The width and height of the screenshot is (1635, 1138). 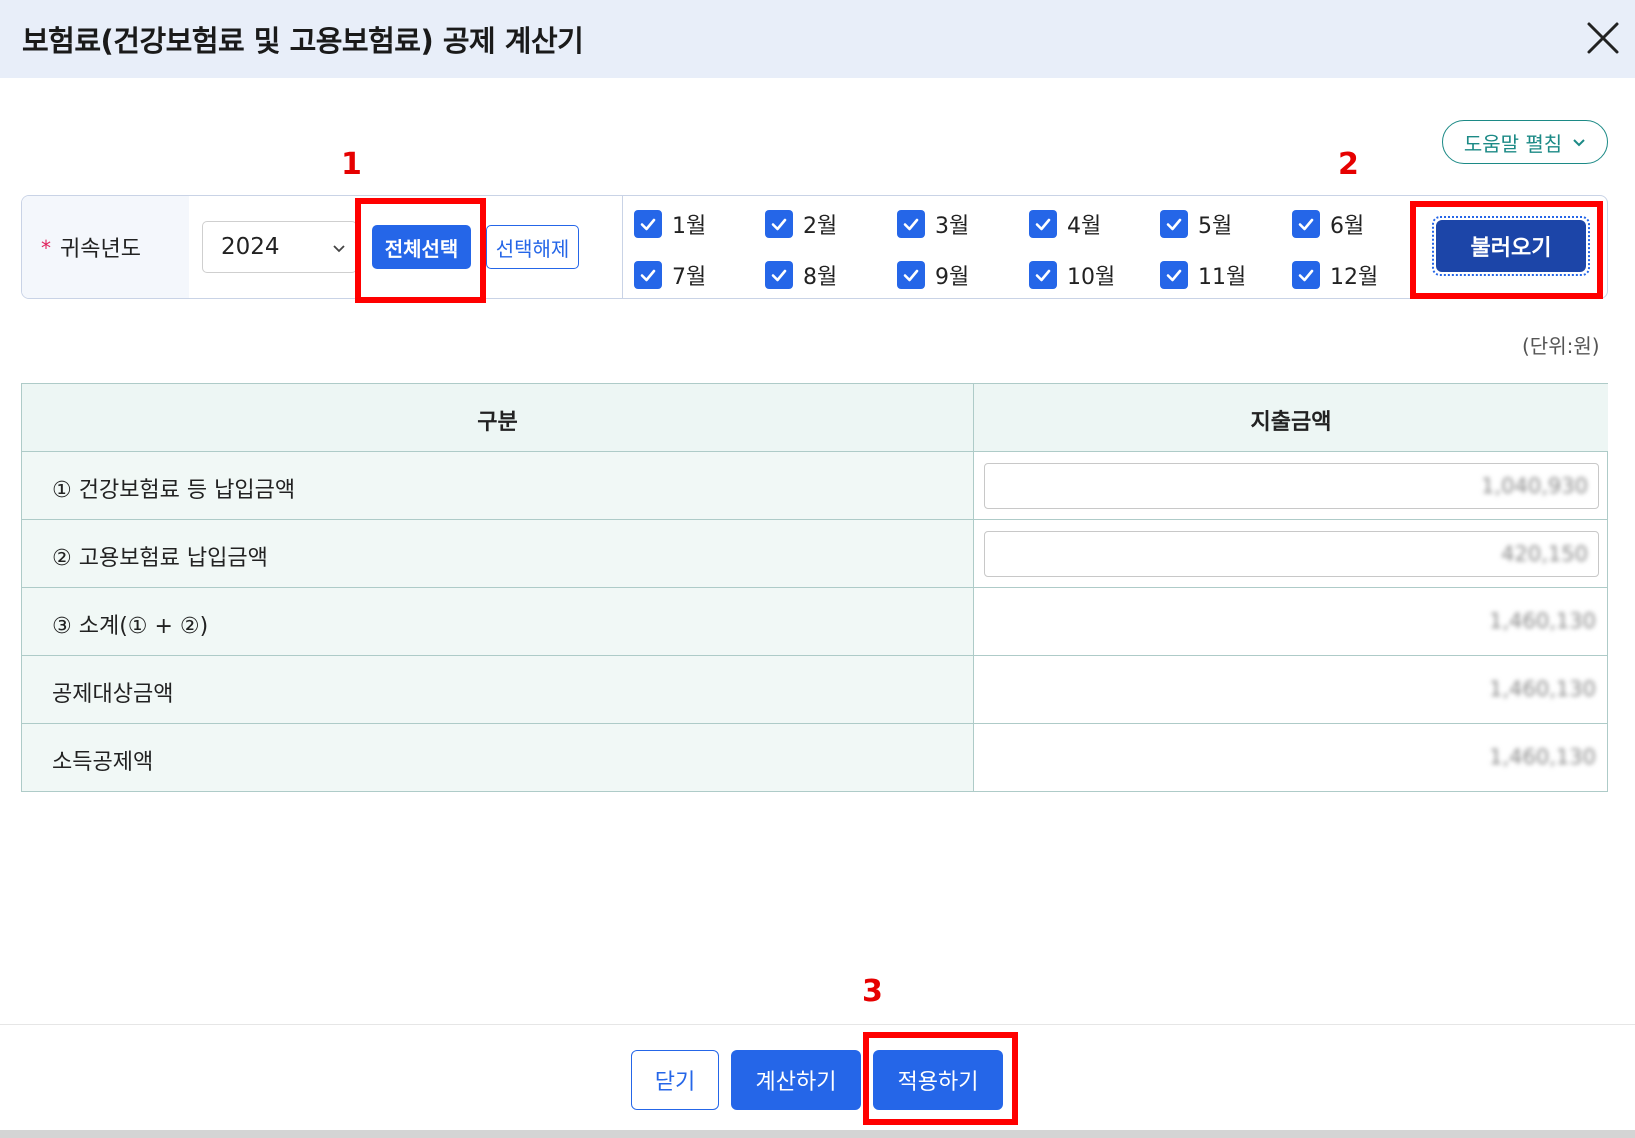 I want to click on table-cell-amount: 1,040,930, so click(x=1291, y=485).